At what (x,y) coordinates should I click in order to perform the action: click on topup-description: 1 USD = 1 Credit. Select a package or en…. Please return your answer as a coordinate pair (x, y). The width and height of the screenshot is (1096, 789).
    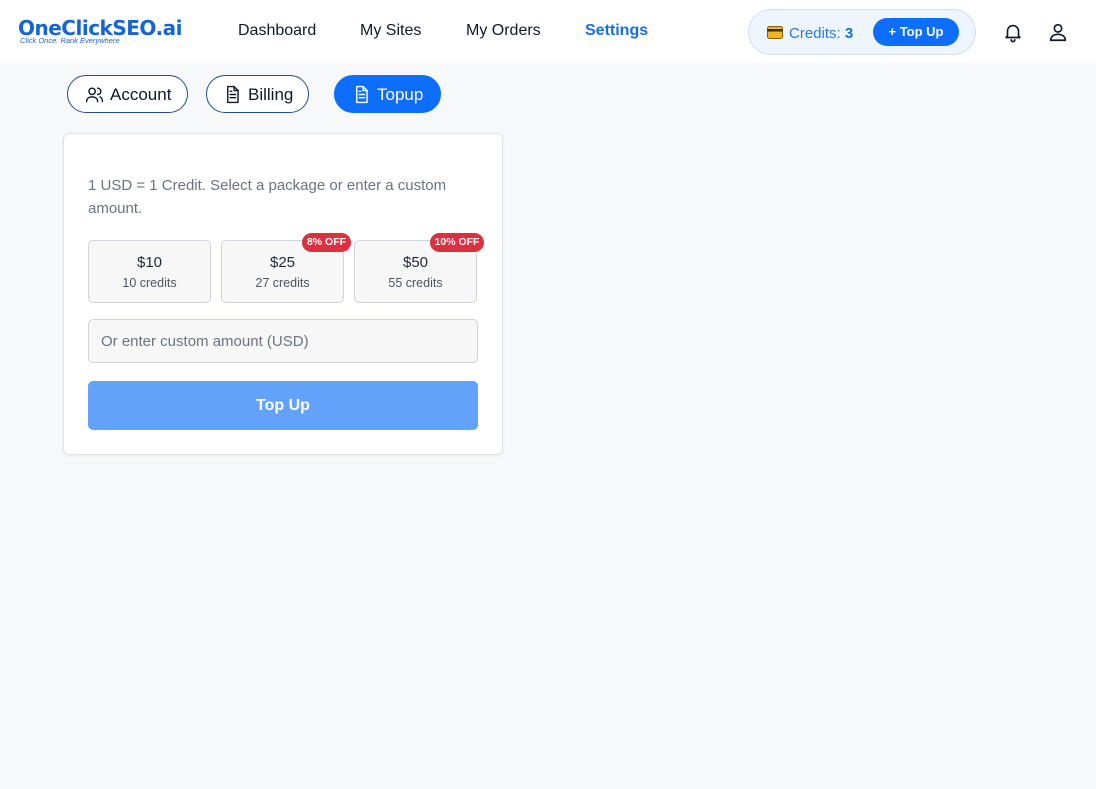
    Looking at the image, I should click on (267, 197).